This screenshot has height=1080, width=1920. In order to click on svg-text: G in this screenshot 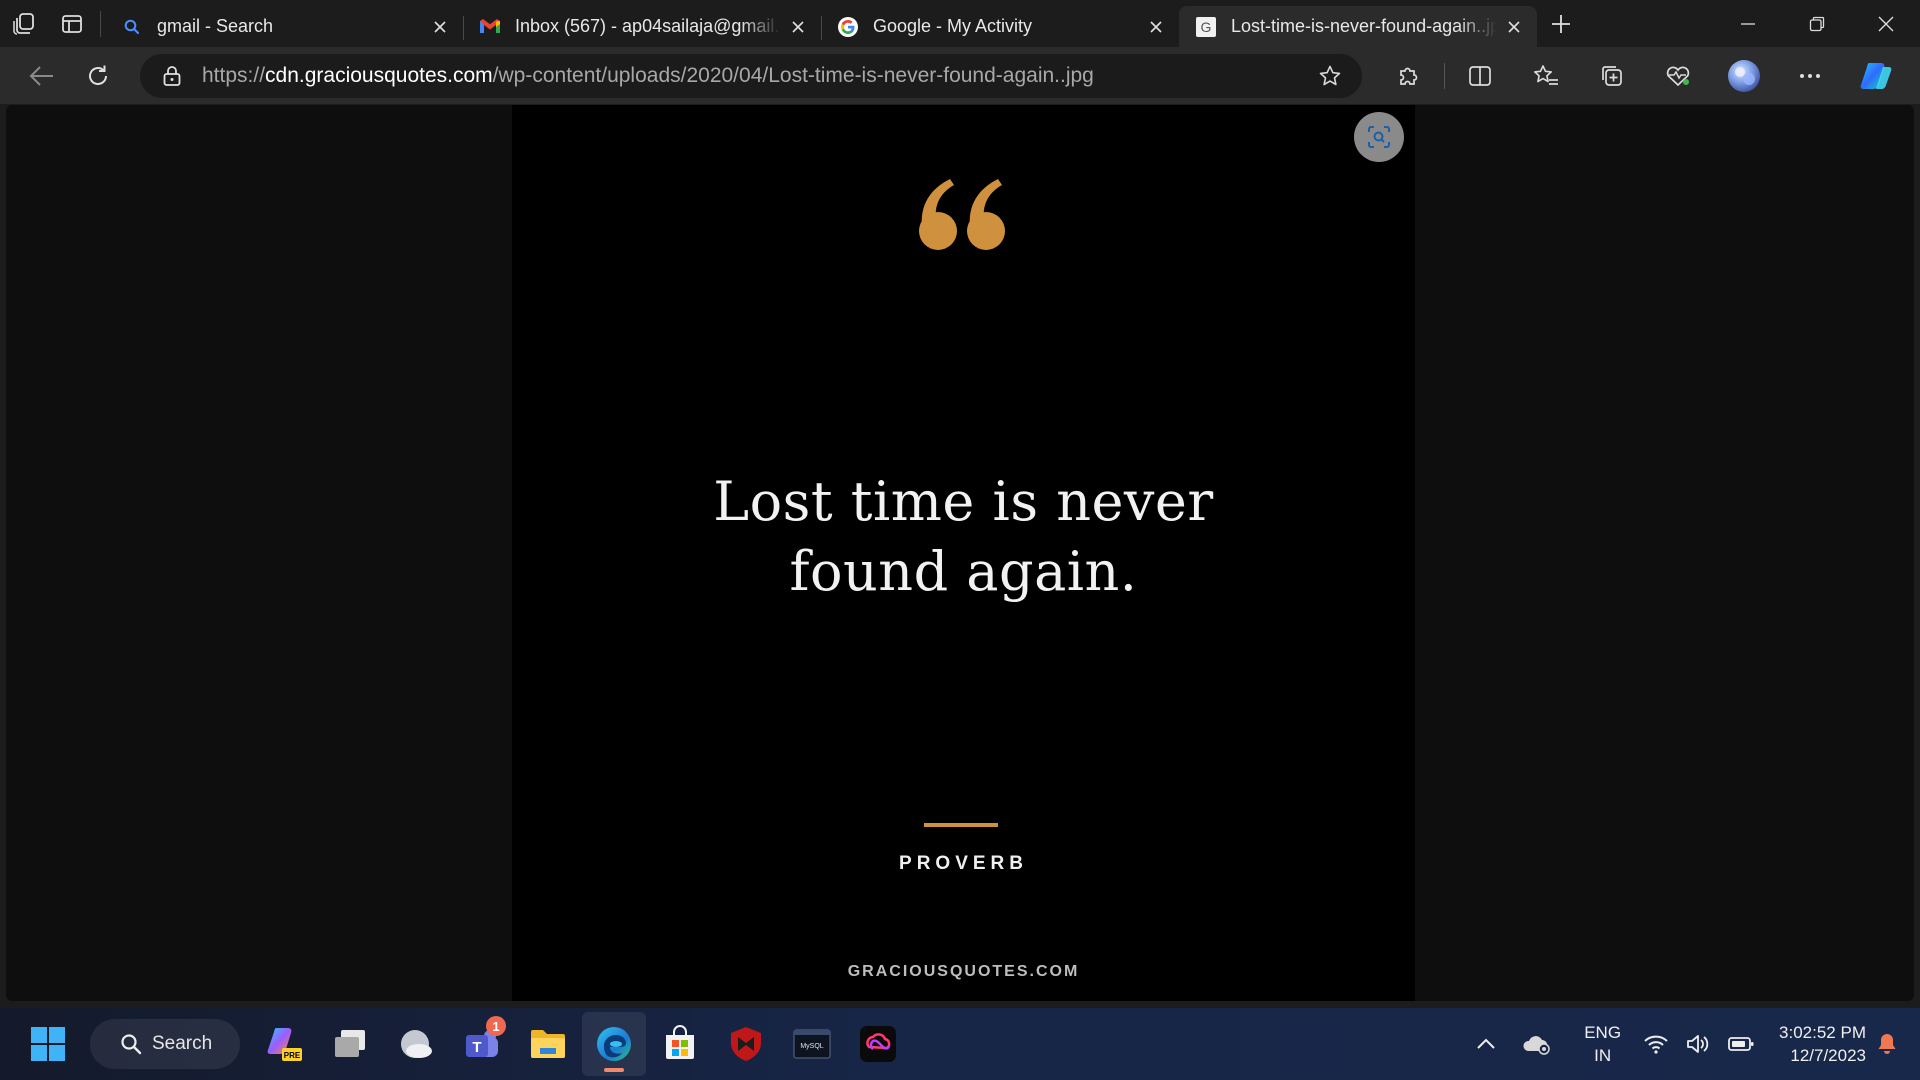, I will do `click(1206, 27)`.